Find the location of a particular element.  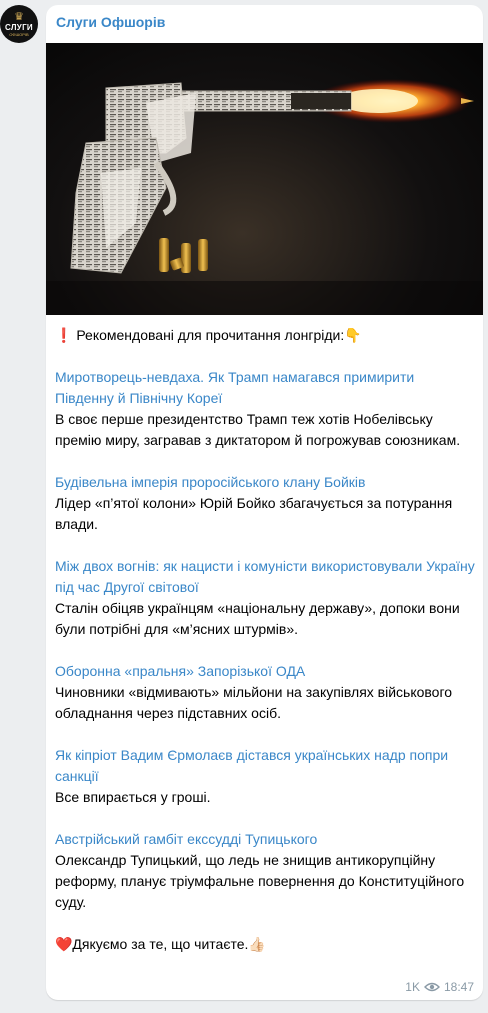

channel-avatar: ♛ СЛУГИ ОФШОРІВ is located at coordinates (19, 24).